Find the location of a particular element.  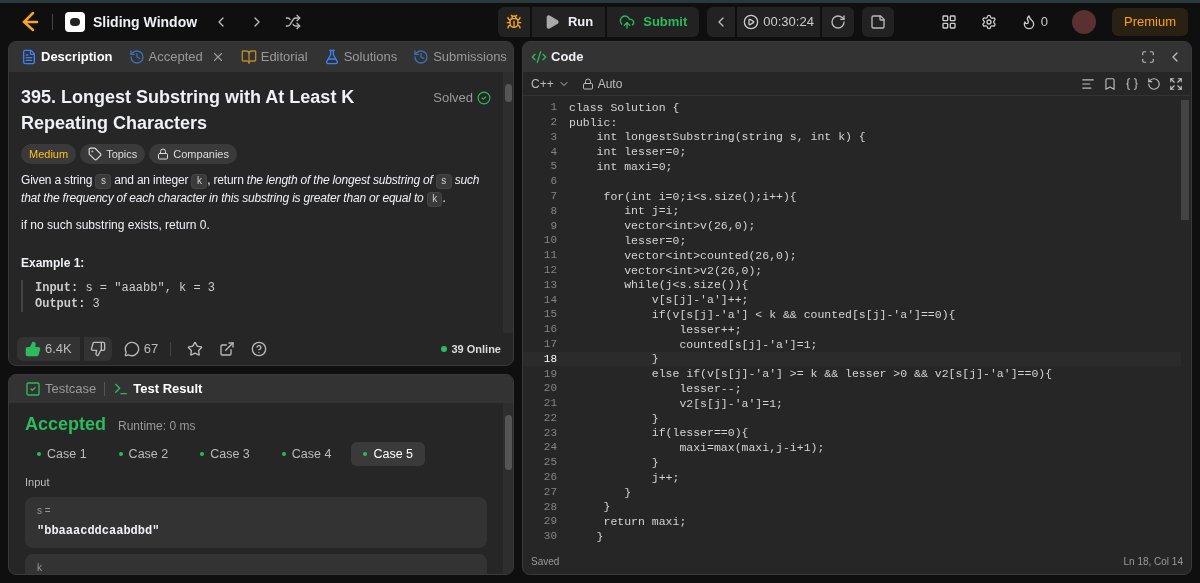

input-label: Input is located at coordinates (38, 482).